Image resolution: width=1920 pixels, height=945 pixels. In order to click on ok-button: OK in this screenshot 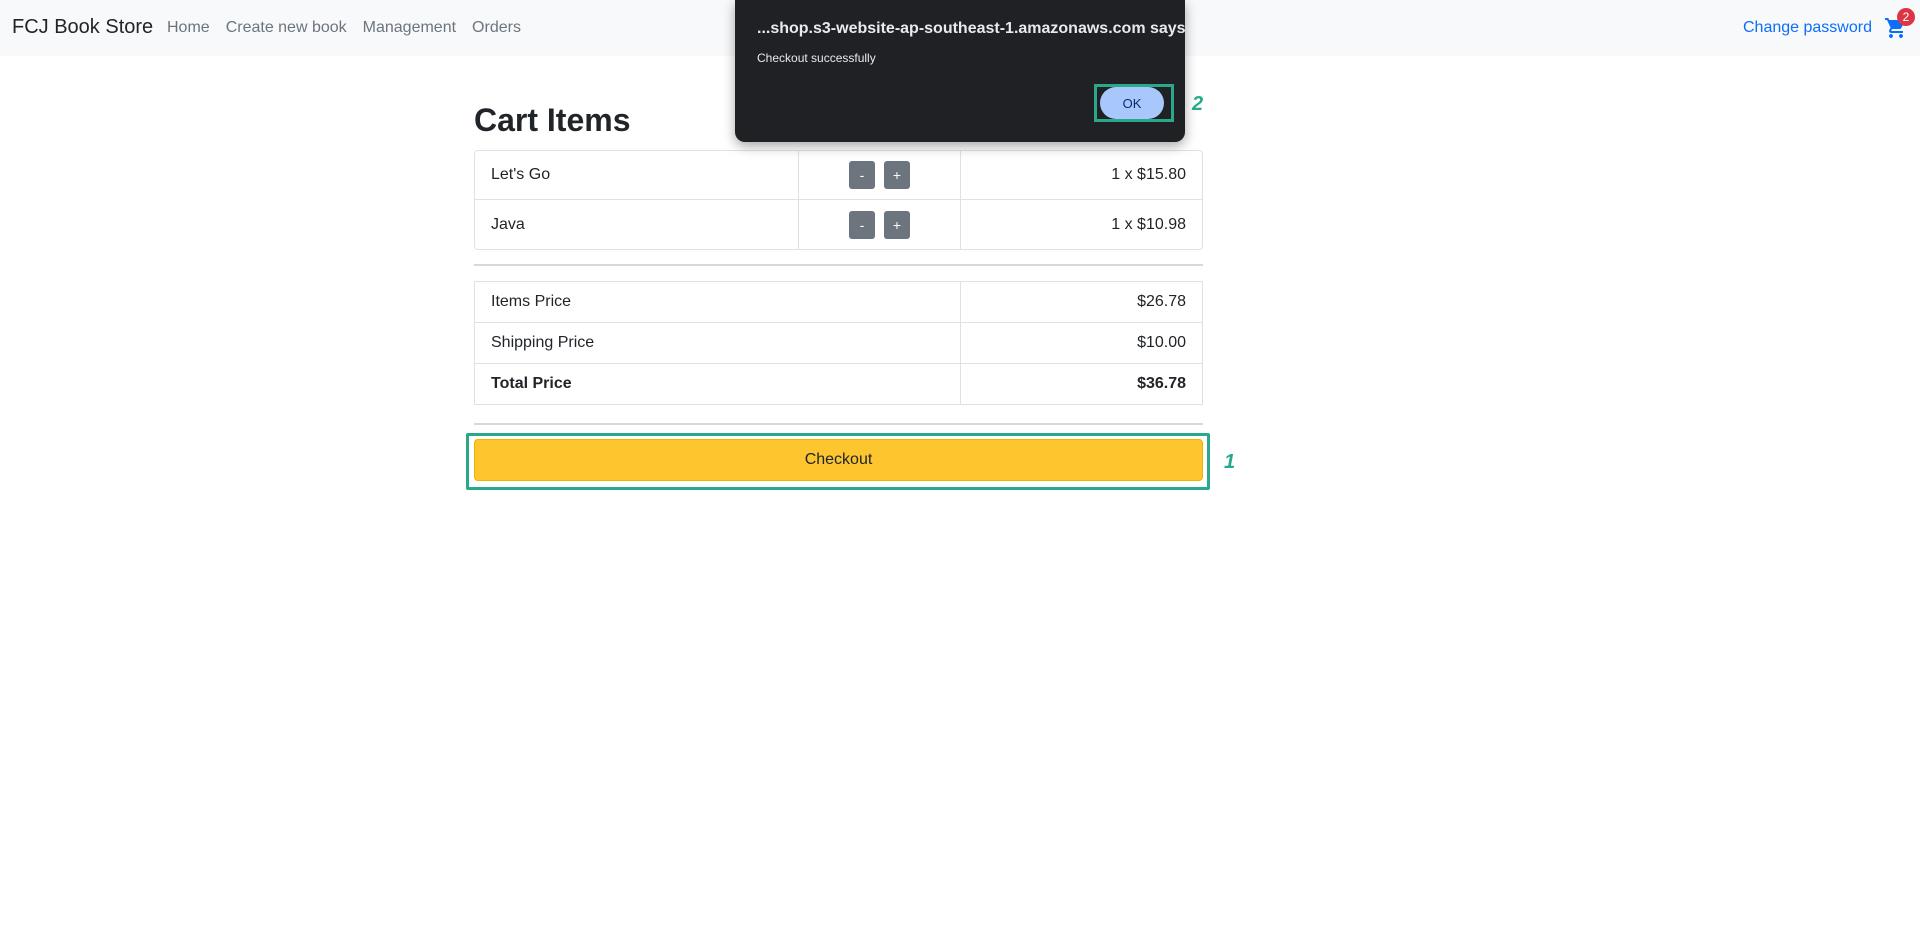, I will do `click(1132, 103)`.